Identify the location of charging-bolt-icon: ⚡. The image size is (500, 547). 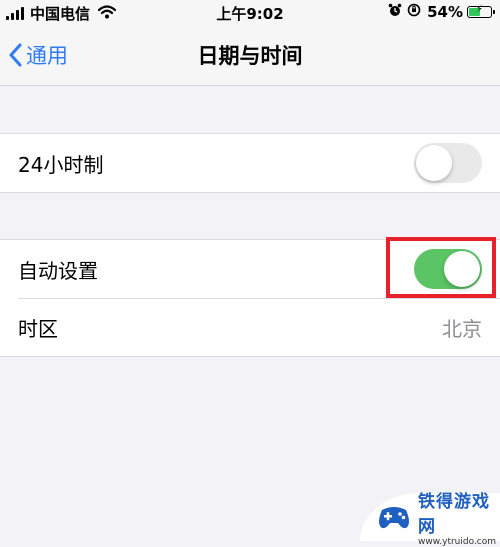
(479, 9).